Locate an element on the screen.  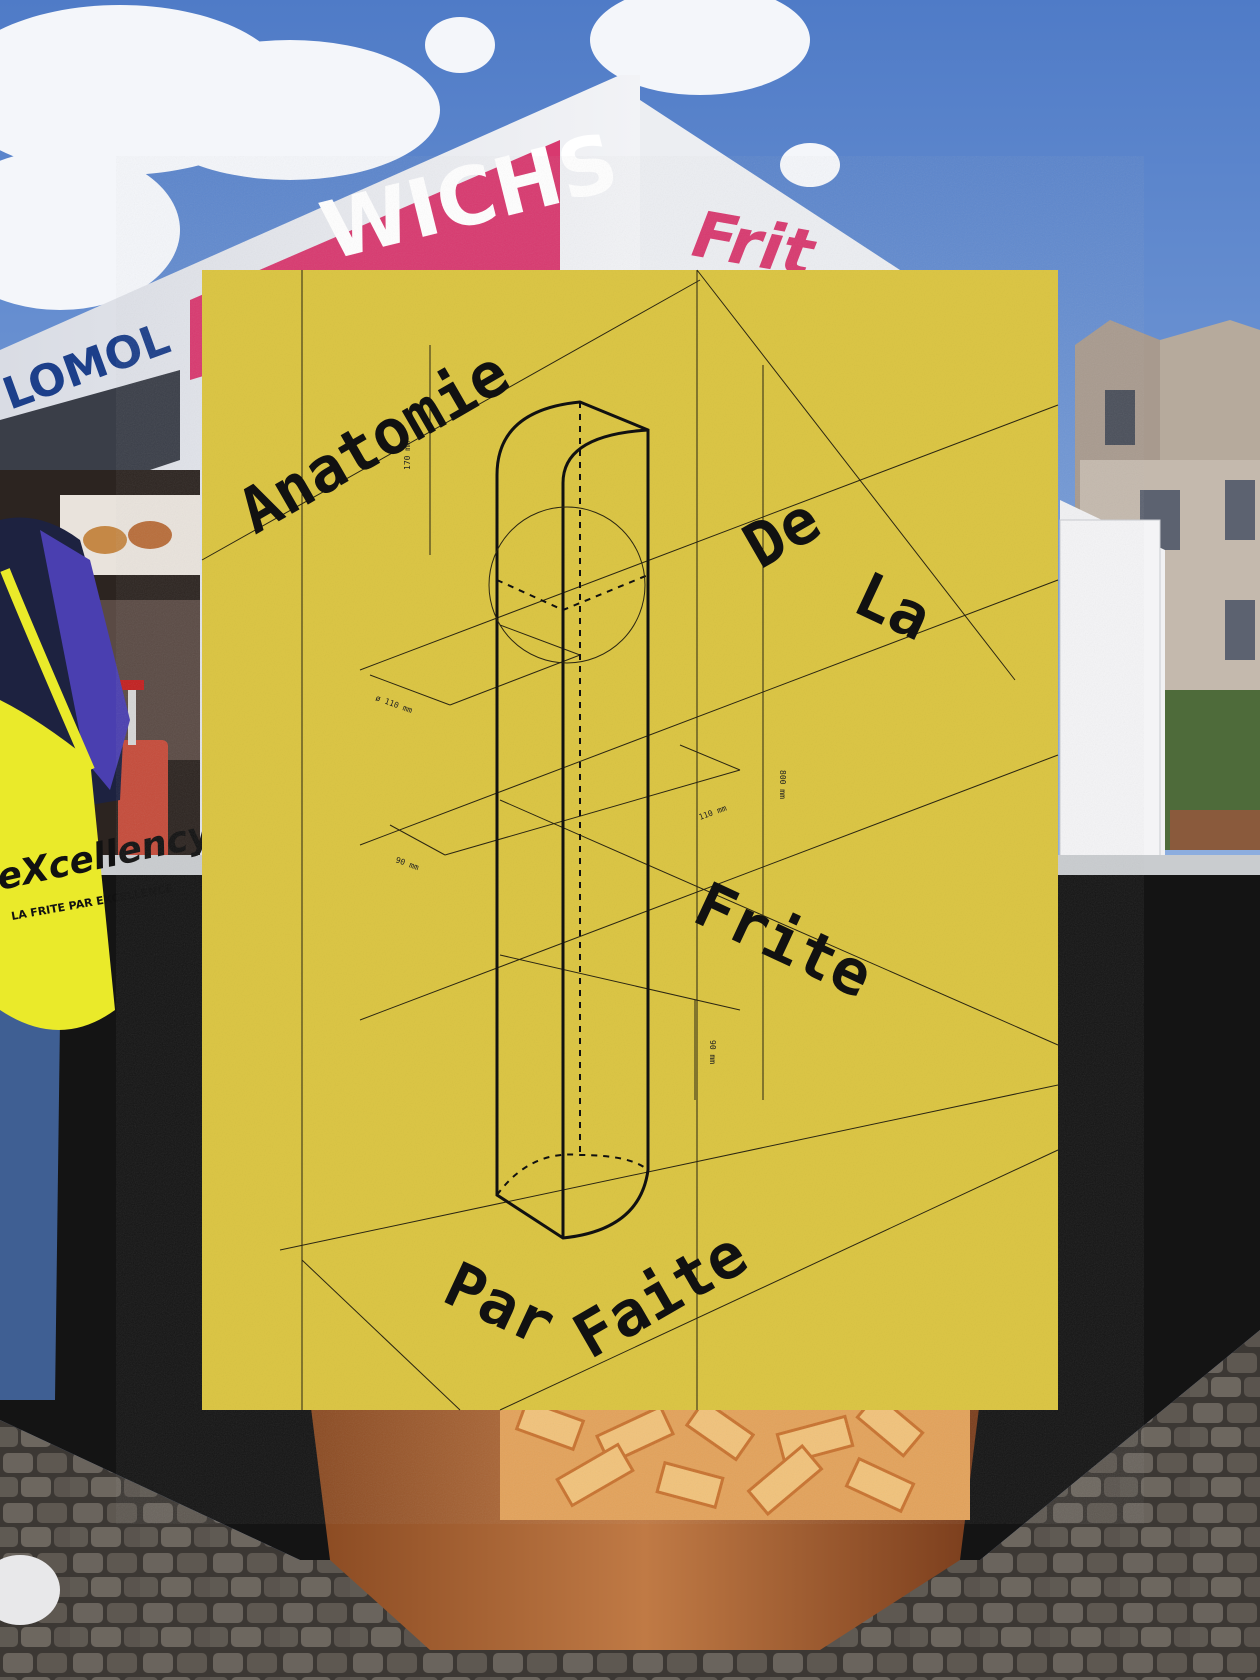
fries-box is located at coordinates (645, 1521).